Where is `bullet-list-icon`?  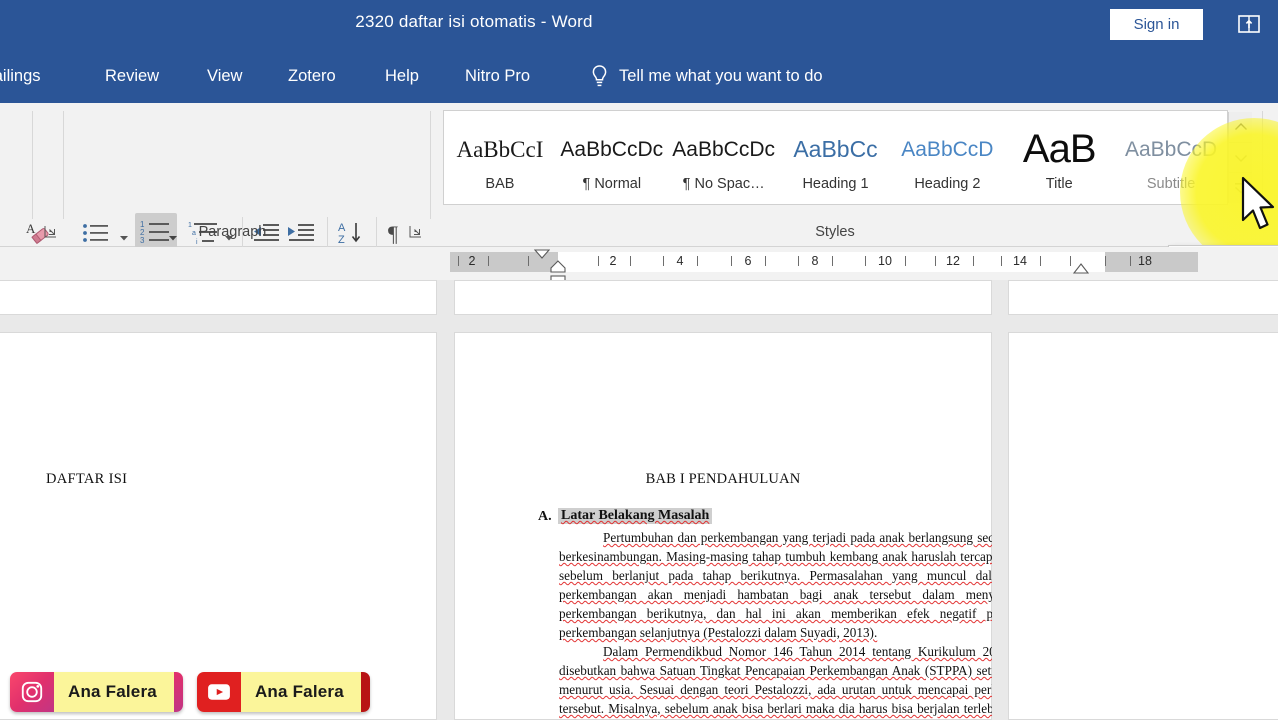
bullet-list-icon is located at coordinates (95, 233).